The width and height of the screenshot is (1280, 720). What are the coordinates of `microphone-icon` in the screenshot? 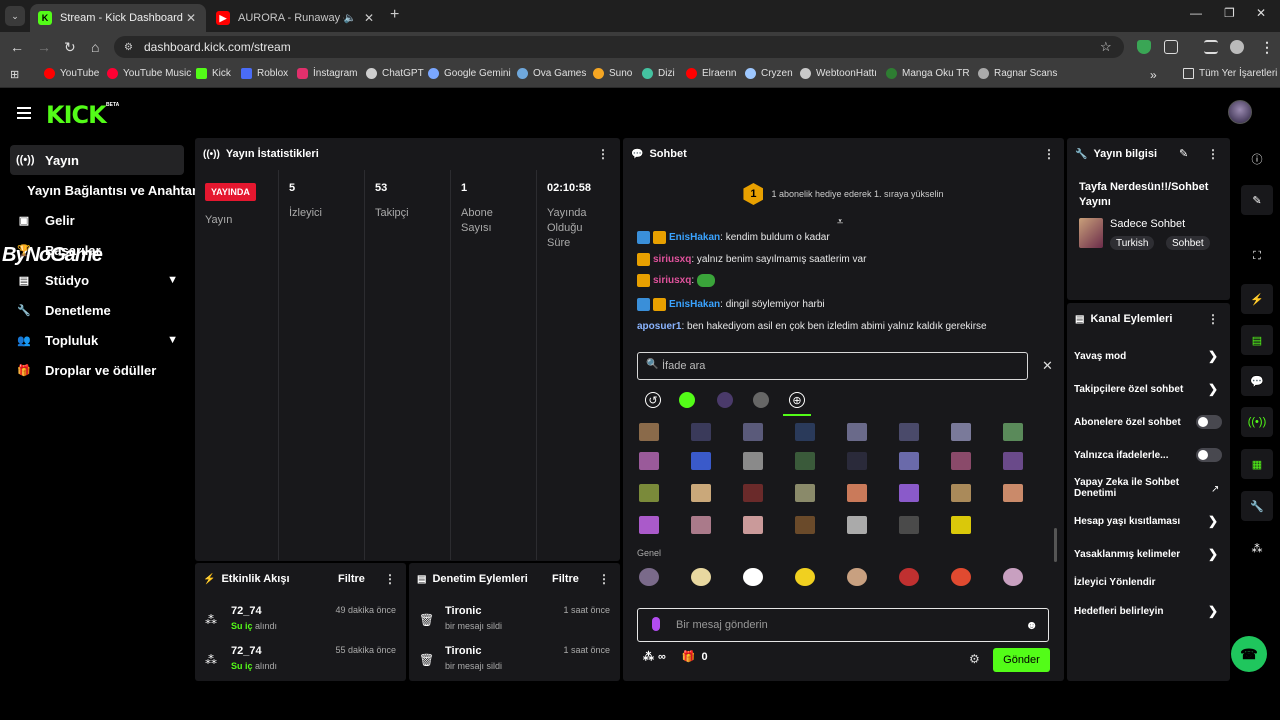 It's located at (656, 624).